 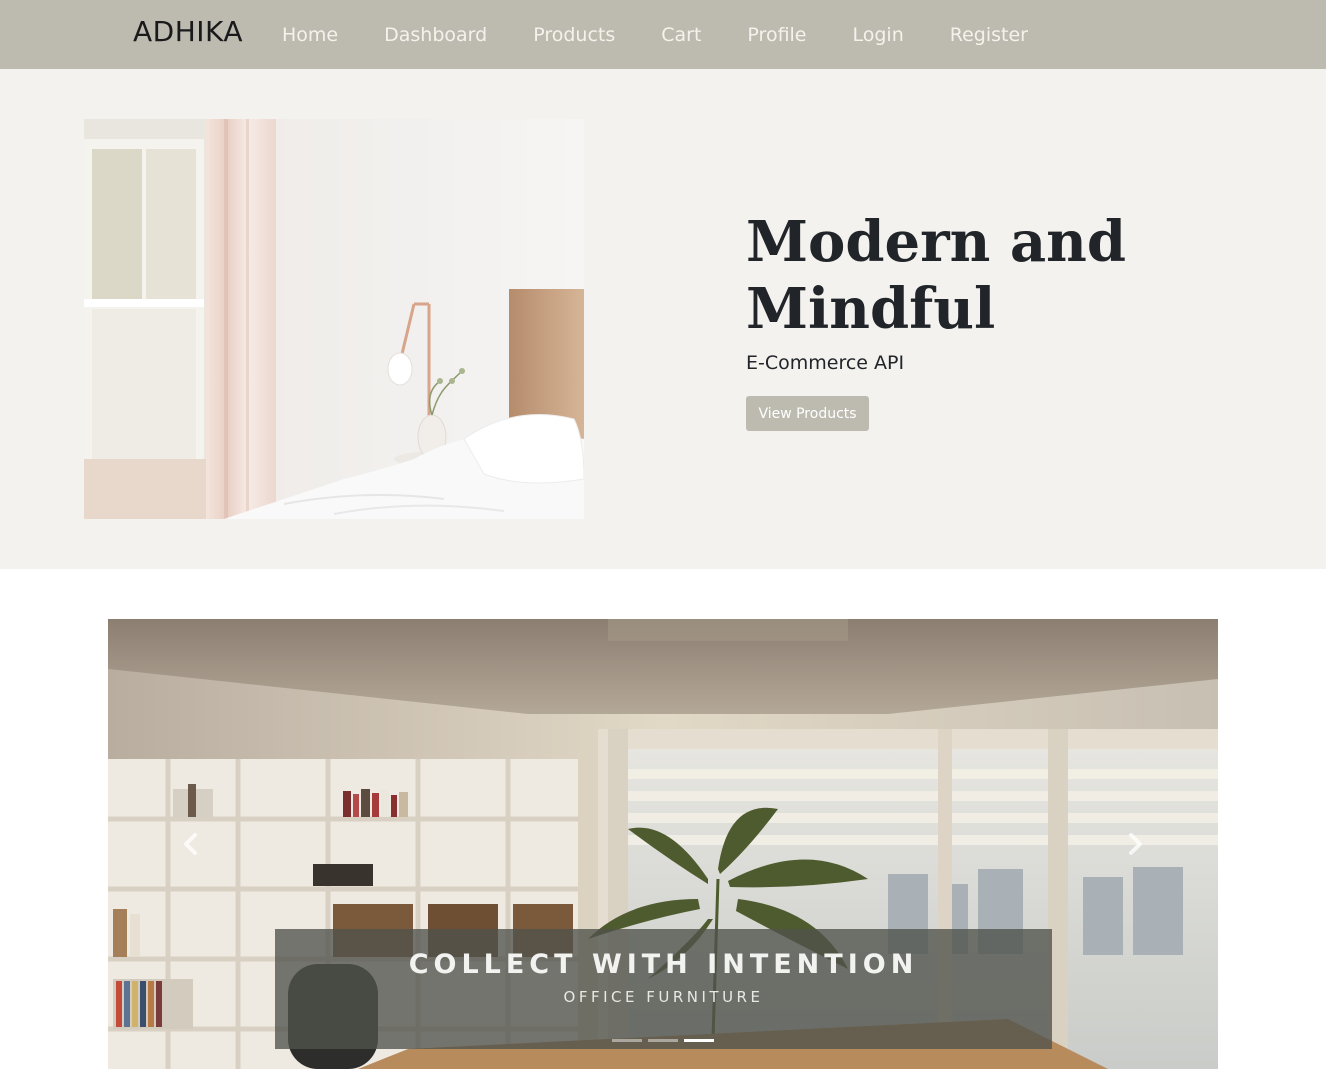 I want to click on nav-link-products: Products, so click(x=574, y=35).